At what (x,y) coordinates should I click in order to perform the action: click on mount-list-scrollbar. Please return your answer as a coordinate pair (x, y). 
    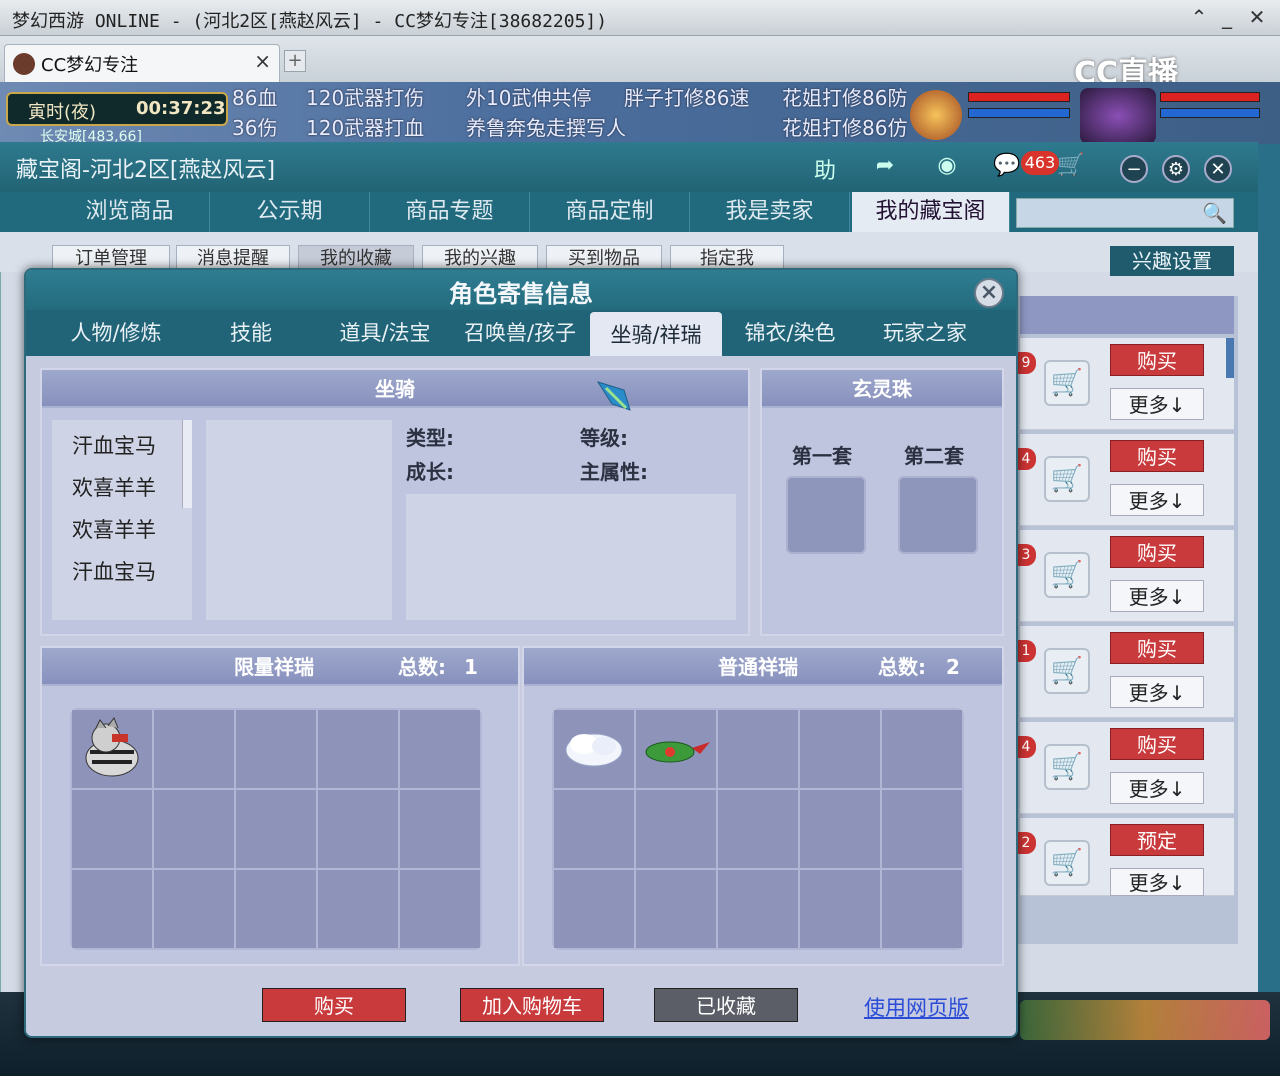
    Looking at the image, I should click on (187, 464).